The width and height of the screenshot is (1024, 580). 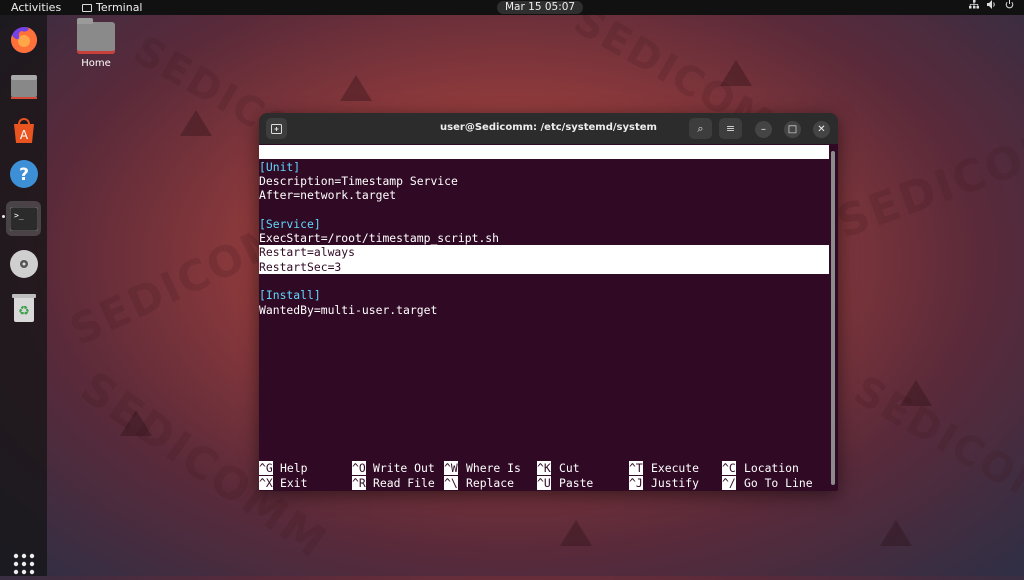 I want to click on help-icon: ?, so click(x=23, y=173).